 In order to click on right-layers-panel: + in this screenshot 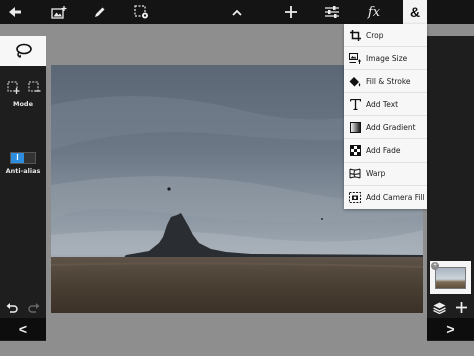, I will do `click(450, 188)`.